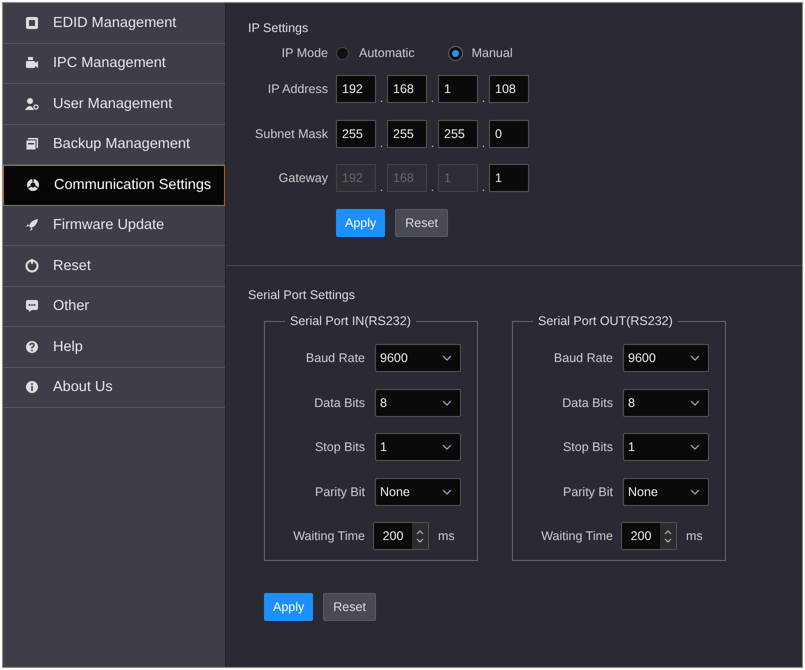 Image resolution: width=805 pixels, height=670 pixels. I want to click on field-label: IP Address, so click(297, 89).